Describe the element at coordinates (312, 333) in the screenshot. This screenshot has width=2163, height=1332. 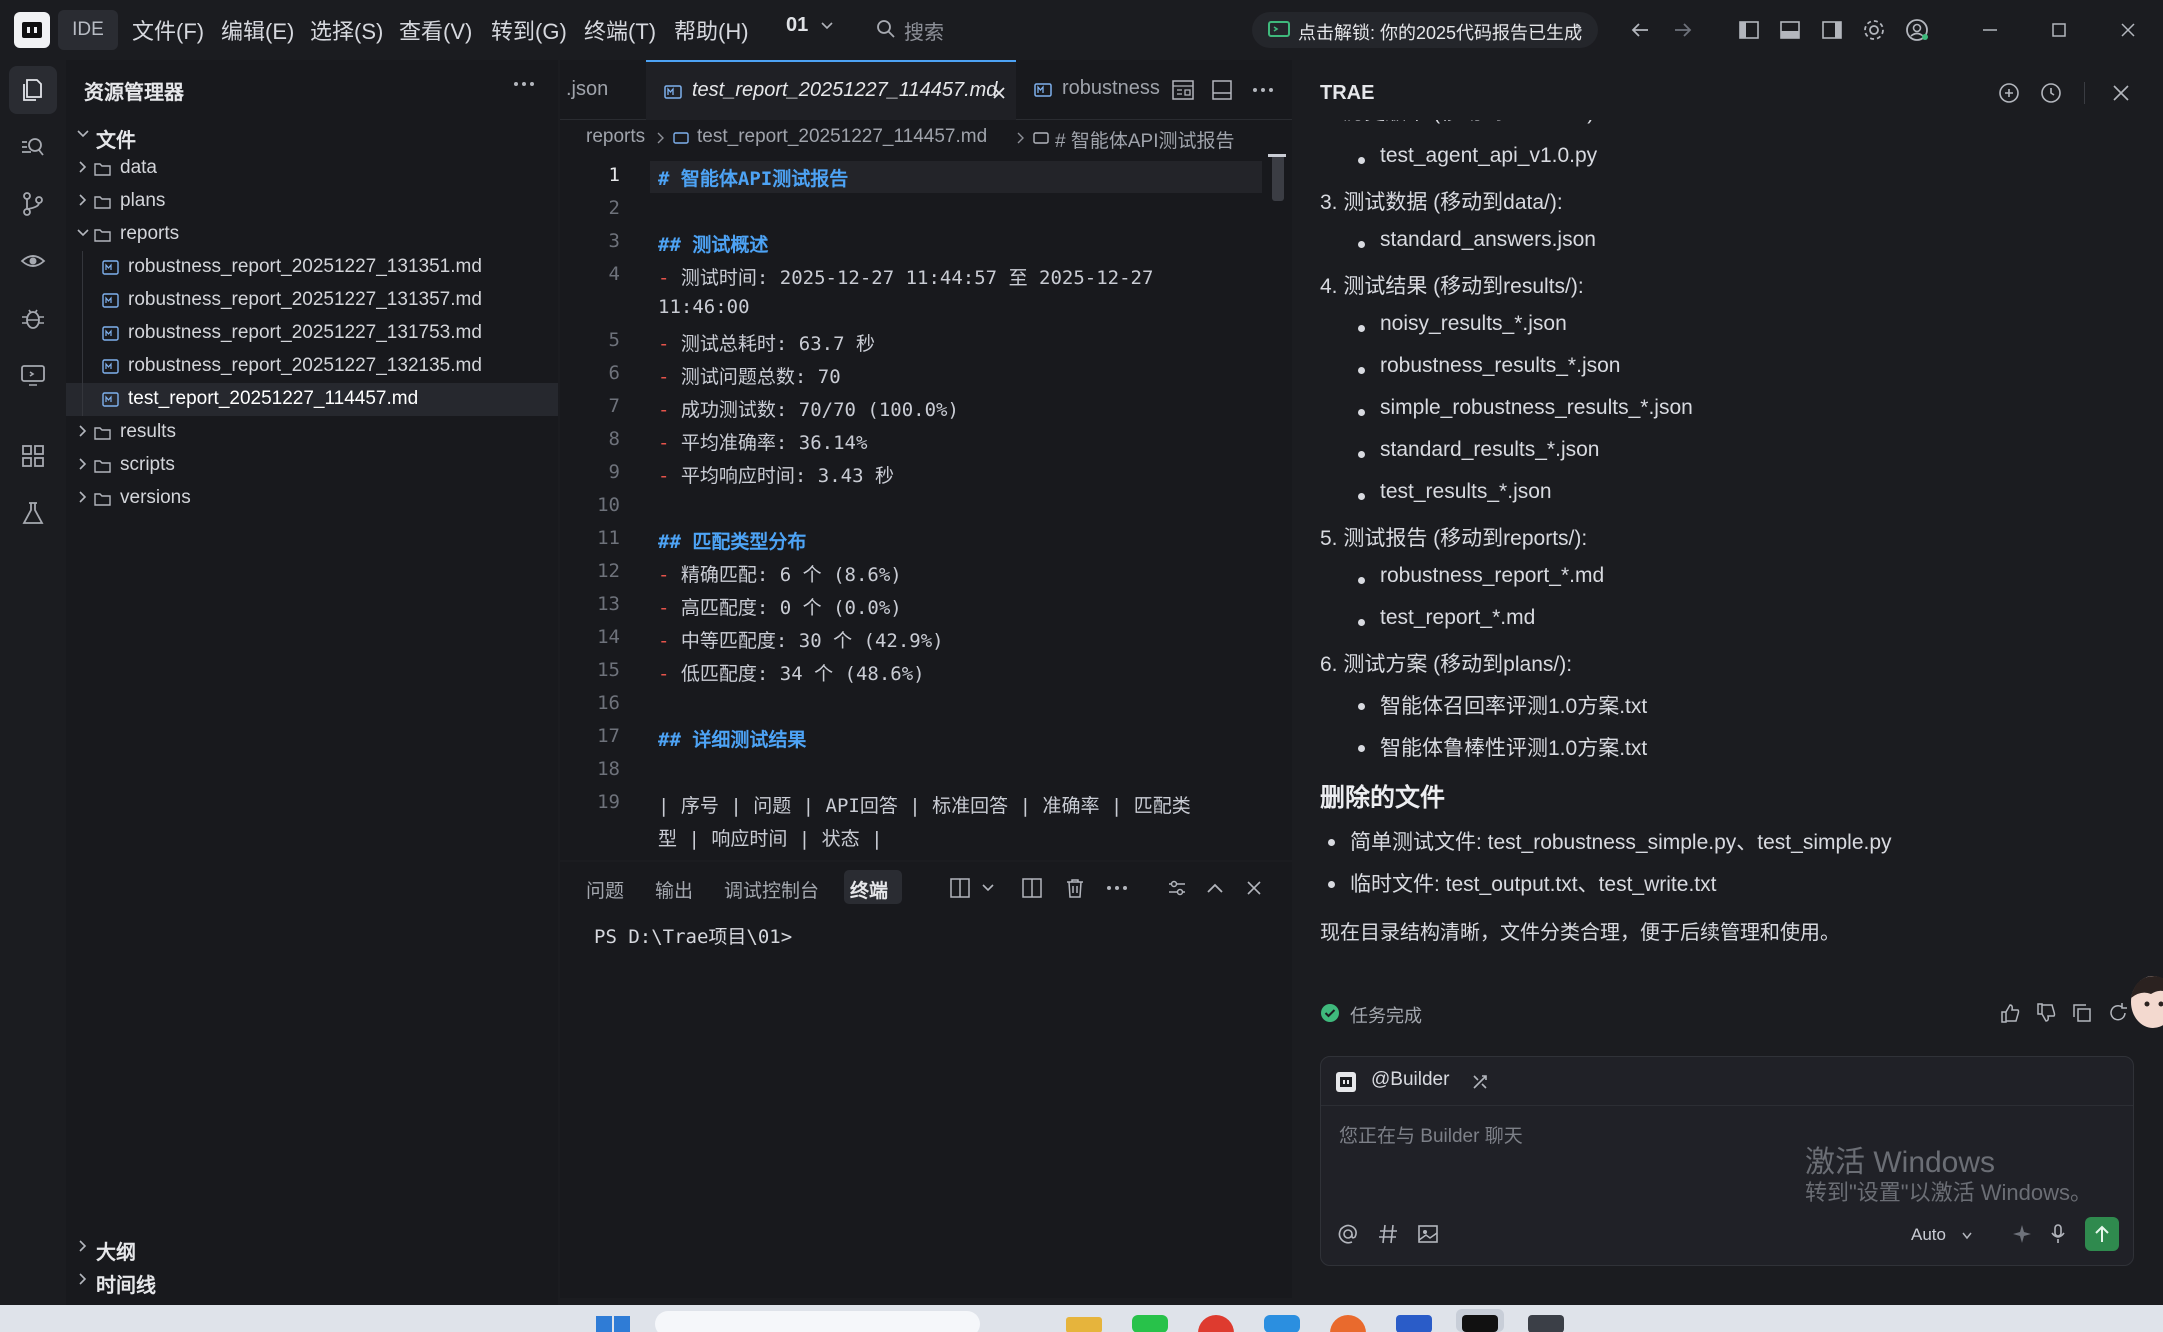
I see `tree-file: robustness_report_20251227_131753.md` at that location.